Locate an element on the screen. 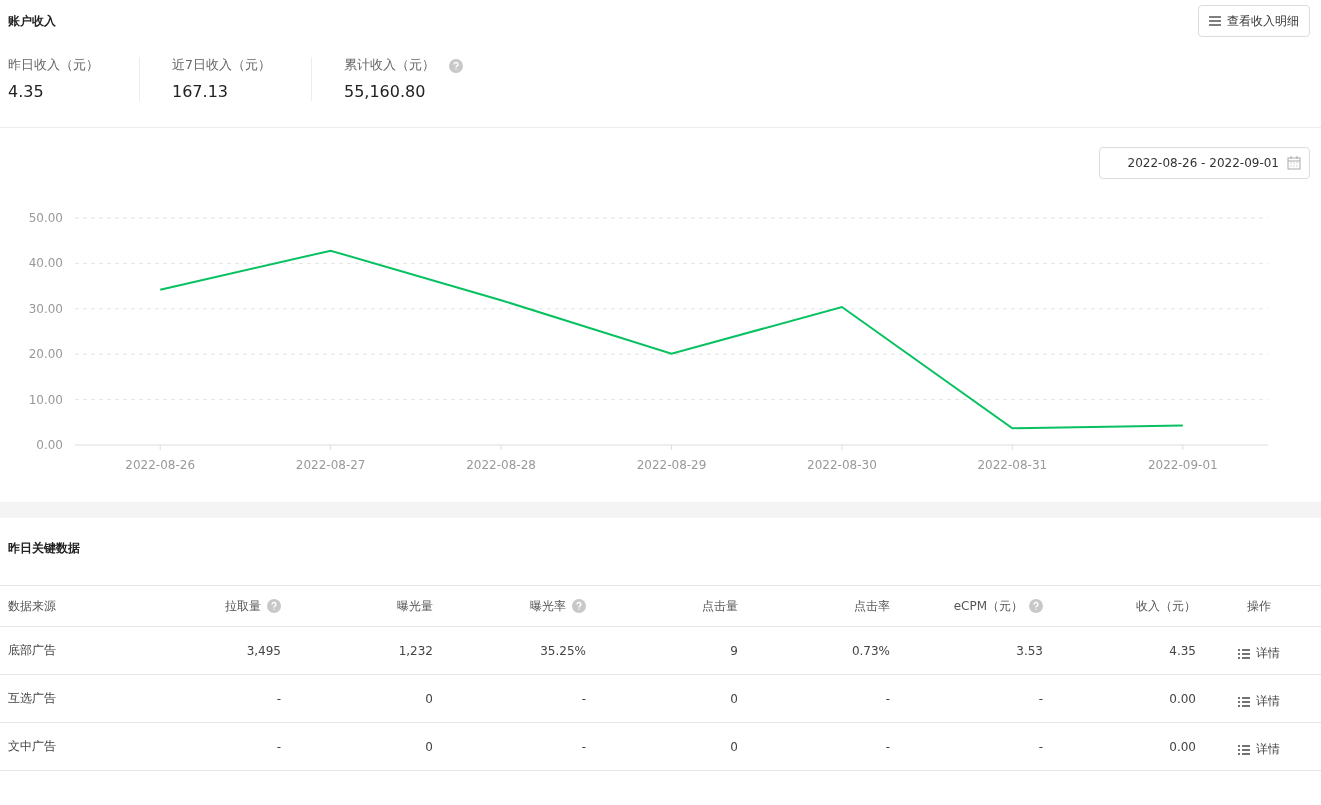 The height and width of the screenshot is (805, 1321). y-axis-label: 0.00 is located at coordinates (49, 445).